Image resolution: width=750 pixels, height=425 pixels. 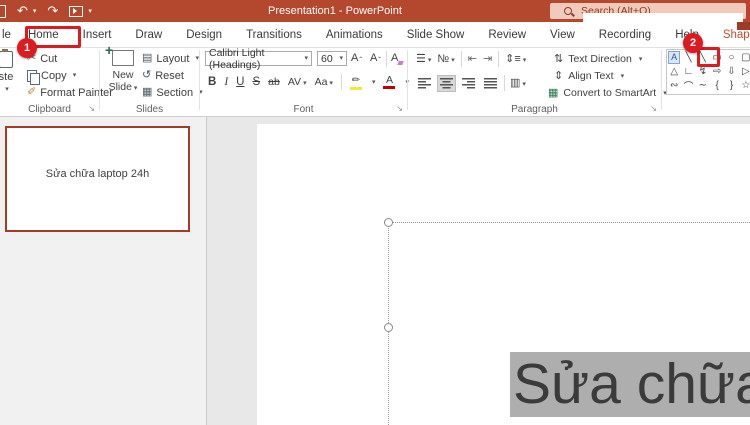 What do you see at coordinates (7, 77) in the screenshot?
I see `paste-label-partial: ste` at bounding box center [7, 77].